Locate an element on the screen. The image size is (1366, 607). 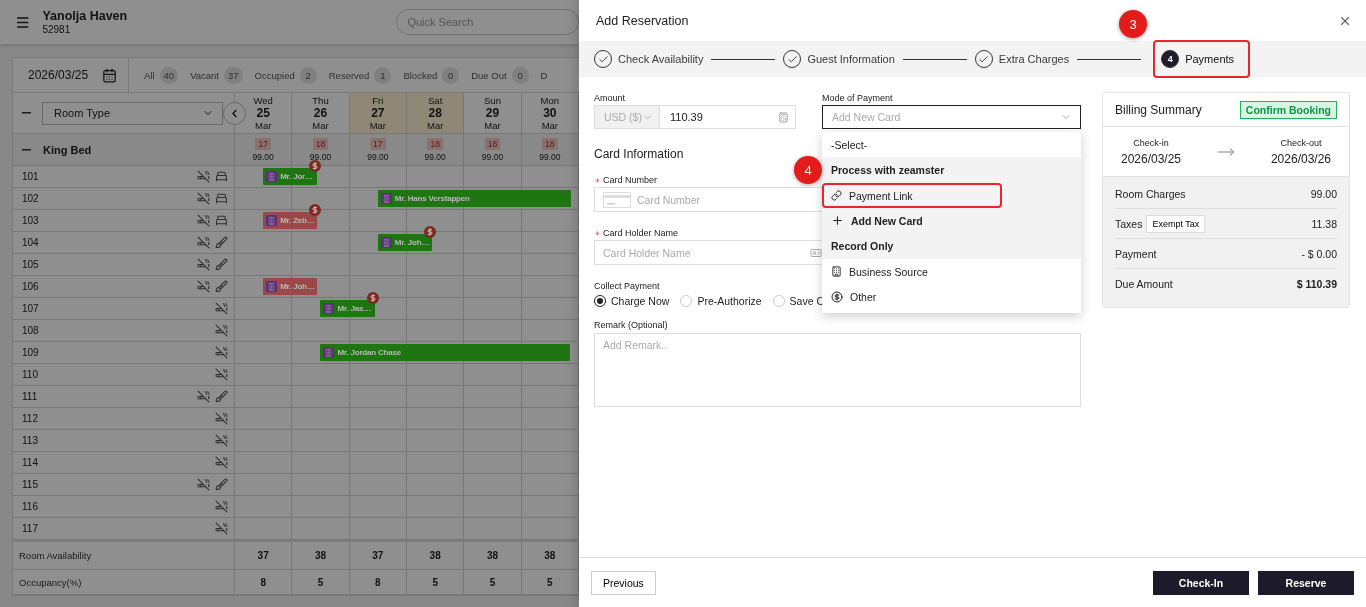
filter-count: 2 is located at coordinates (308, 75).